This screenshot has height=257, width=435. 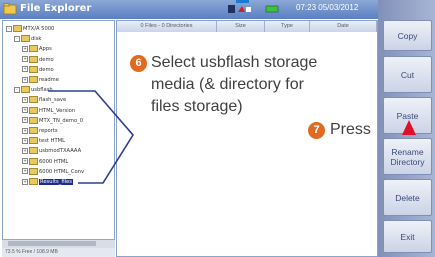 I want to click on paste-button: Paste, so click(x=407, y=115).